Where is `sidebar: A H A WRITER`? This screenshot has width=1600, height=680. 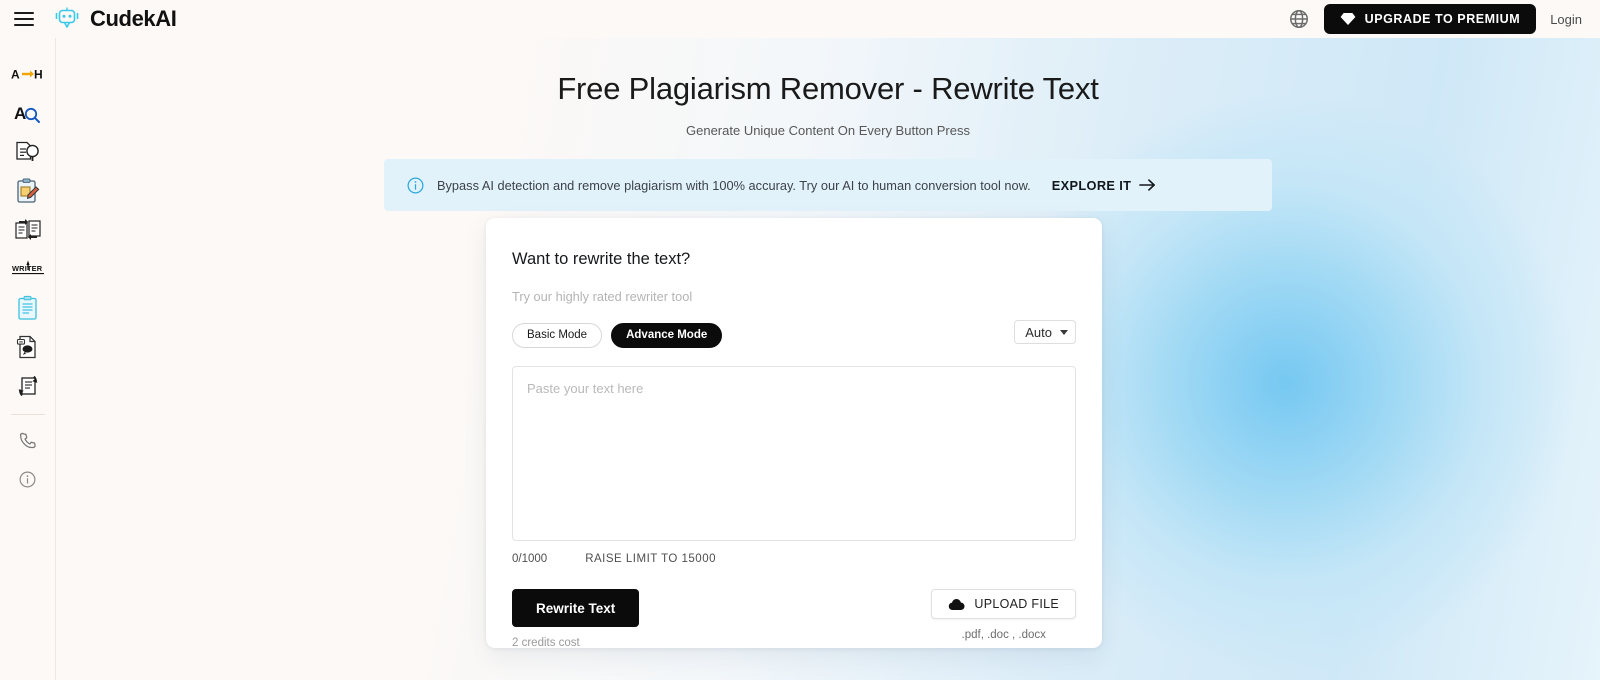
sidebar: A H A WRITER is located at coordinates (28, 359).